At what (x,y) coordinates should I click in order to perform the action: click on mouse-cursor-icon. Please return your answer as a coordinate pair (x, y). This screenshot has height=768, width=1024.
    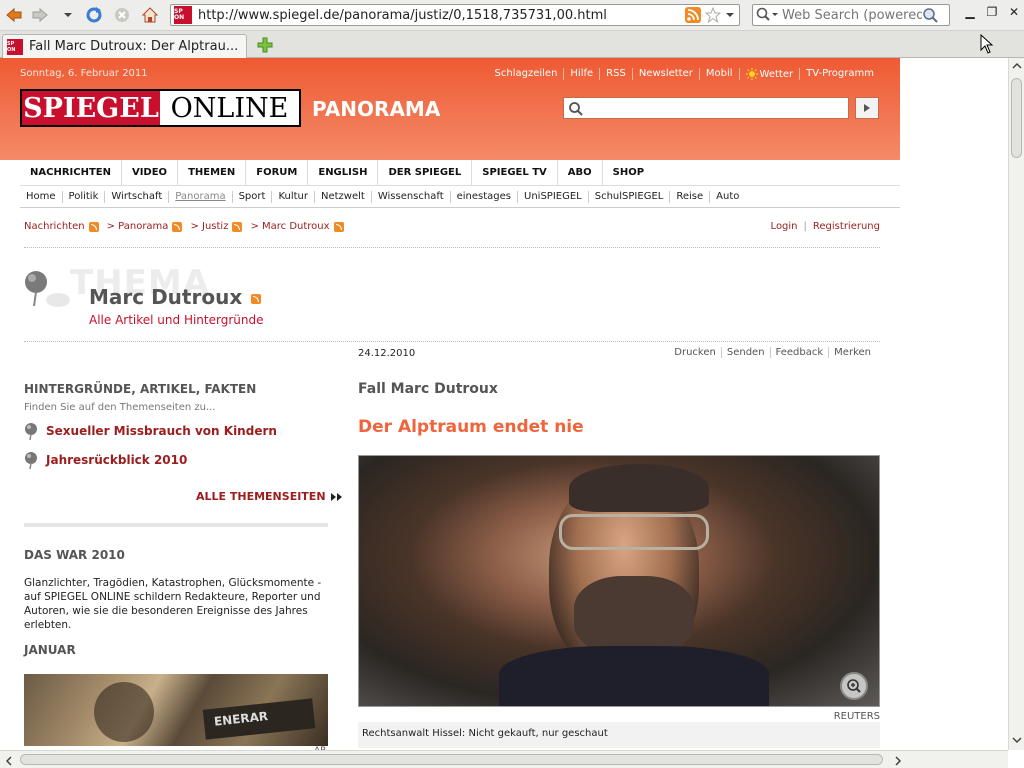
    Looking at the image, I should click on (987, 44).